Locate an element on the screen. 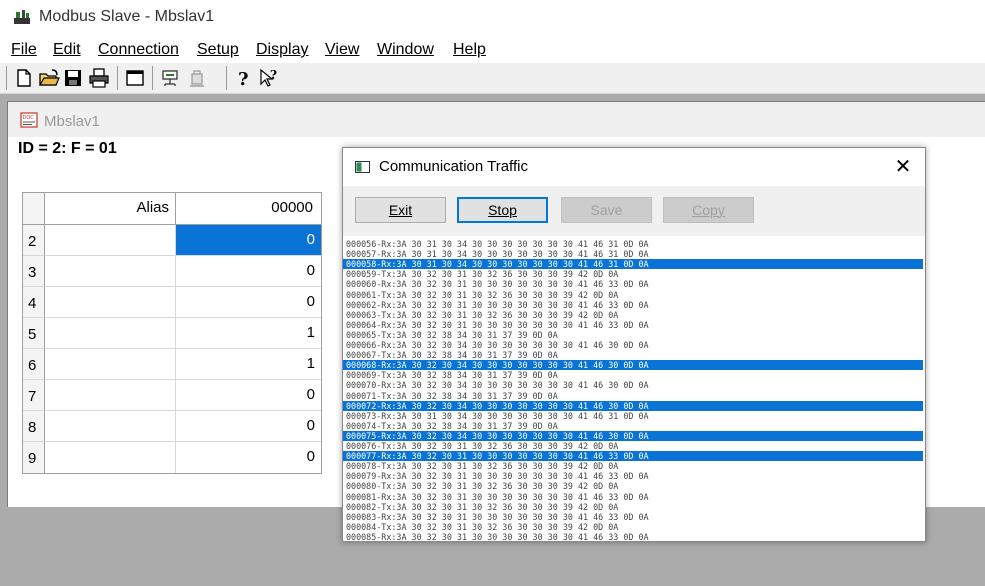 Image resolution: width=985 pixels, height=586 pixels. row-number: 7 is located at coordinates (32, 396).